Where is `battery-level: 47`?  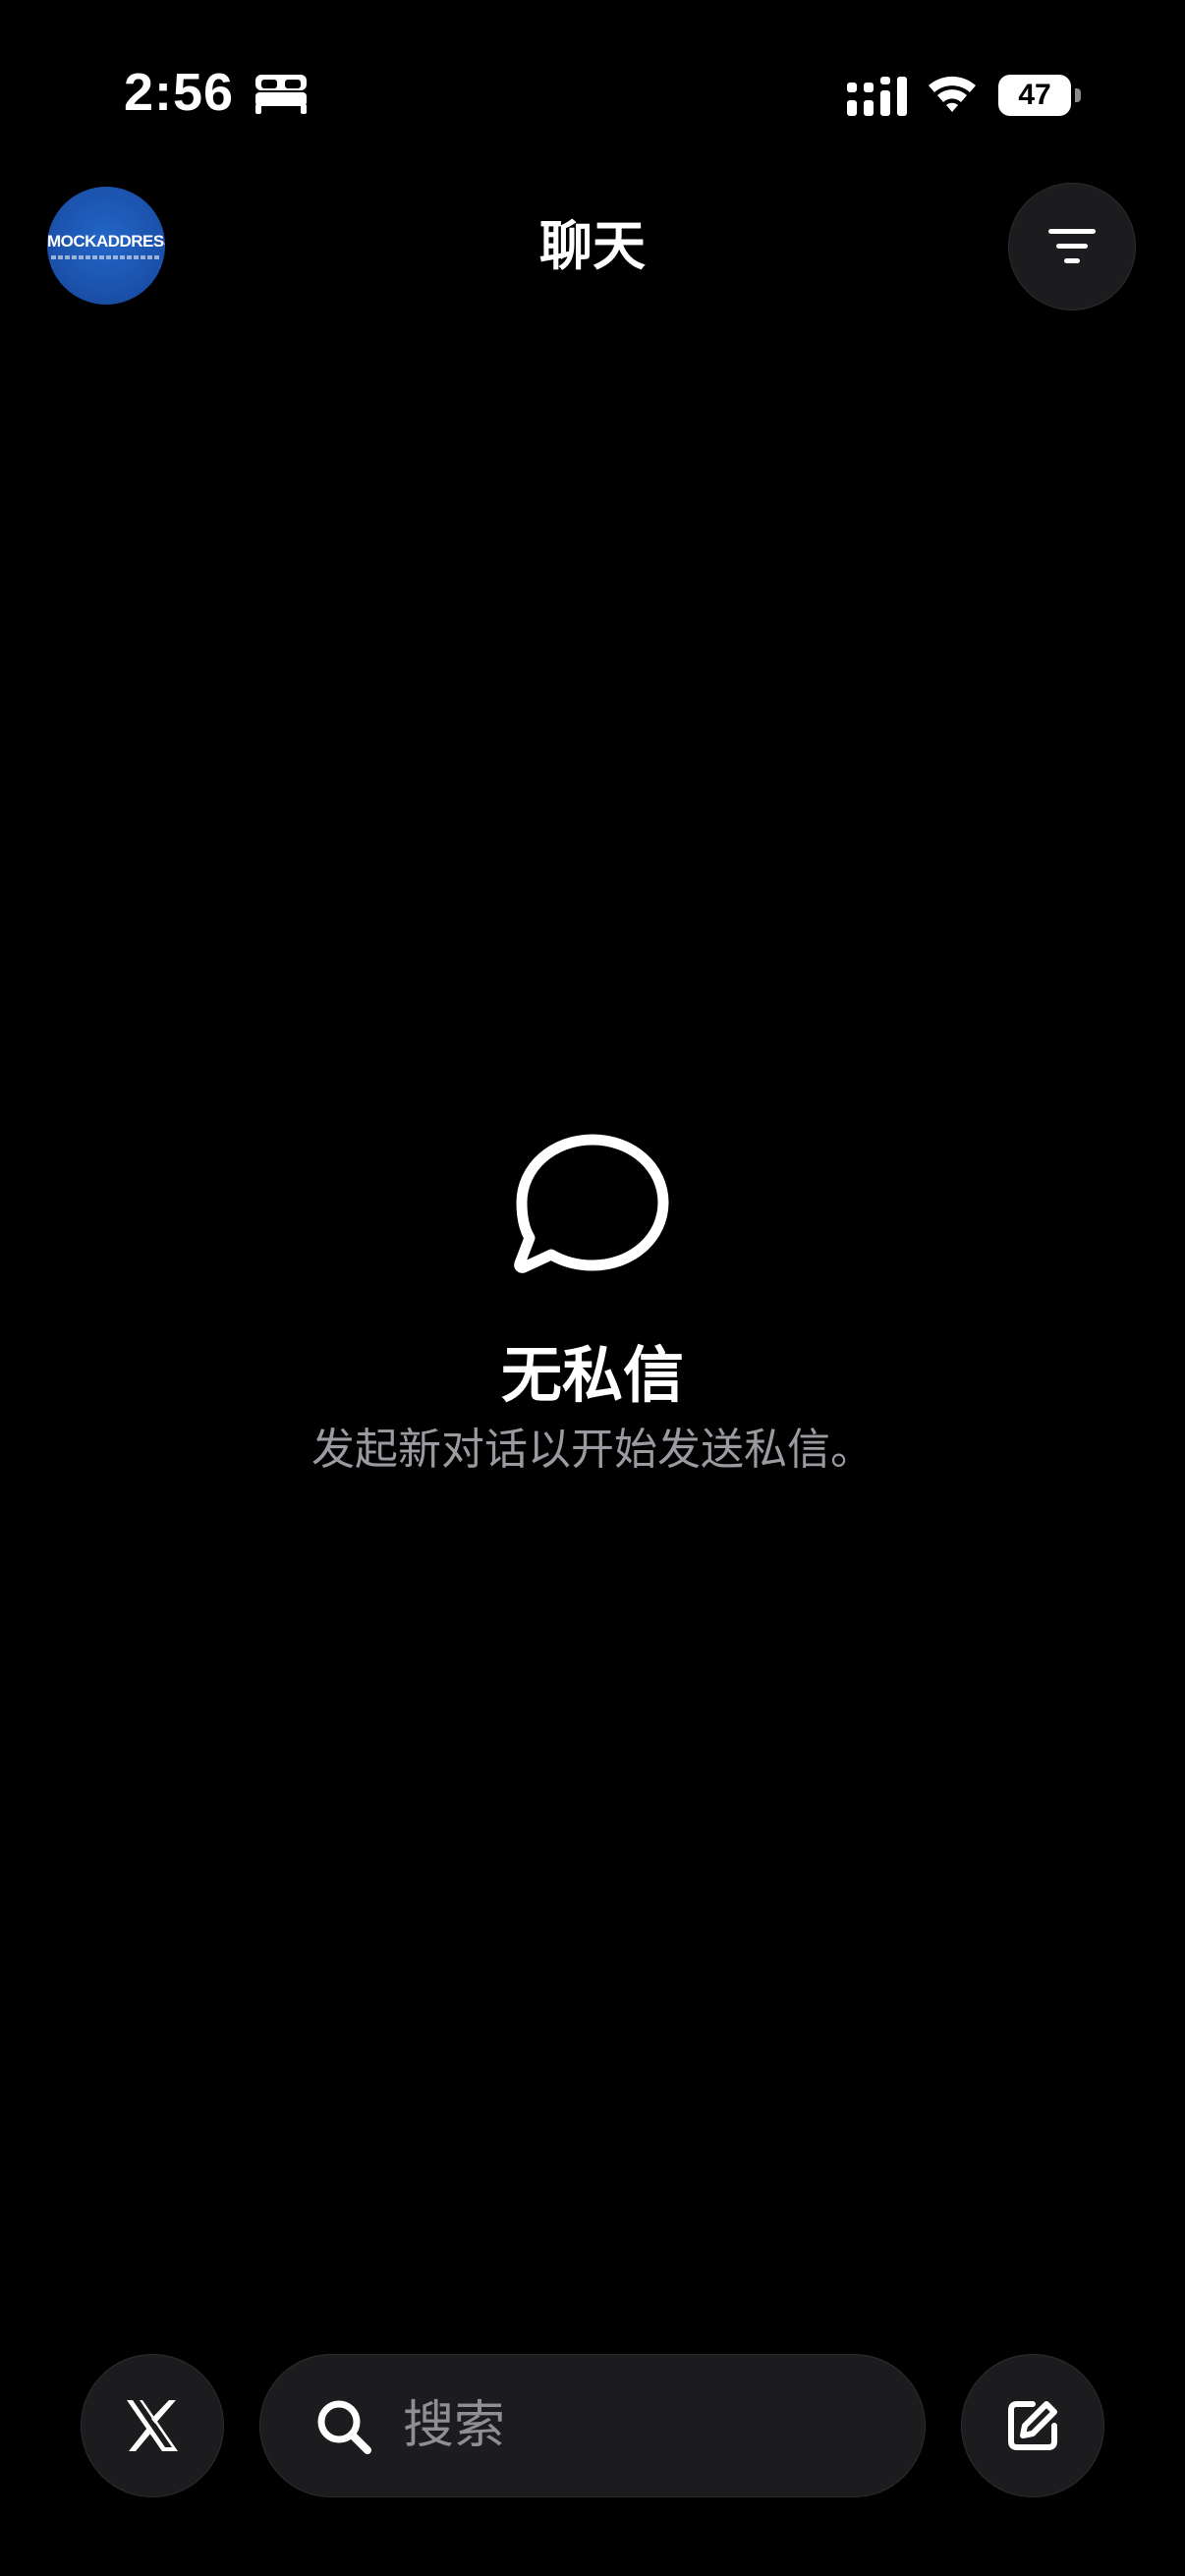
battery-level: 47 is located at coordinates (1034, 95).